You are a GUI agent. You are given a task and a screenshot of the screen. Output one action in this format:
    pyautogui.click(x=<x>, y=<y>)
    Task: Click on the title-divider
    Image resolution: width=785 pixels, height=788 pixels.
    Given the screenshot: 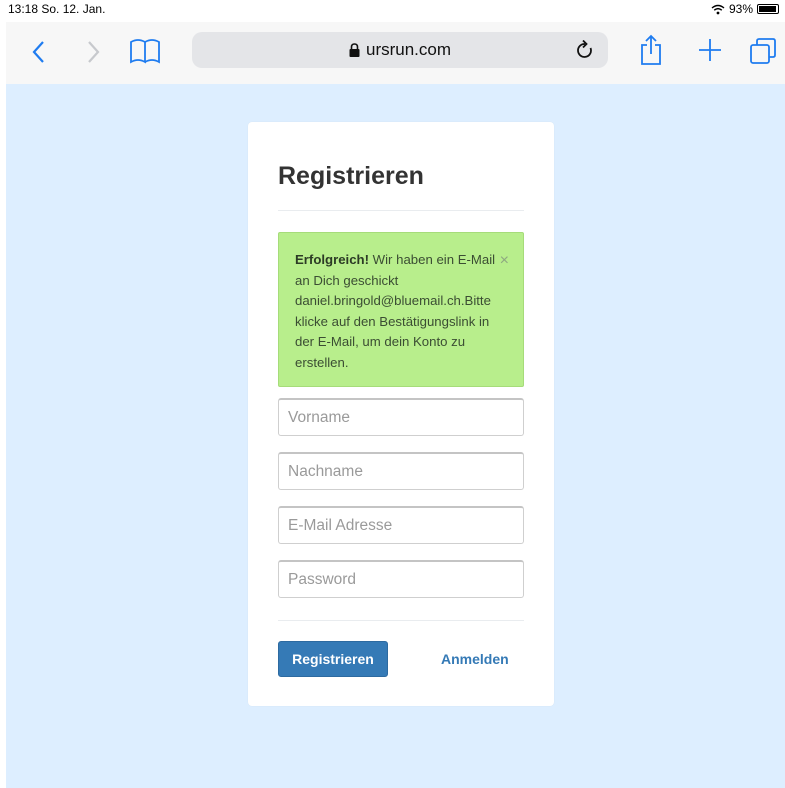 What is the action you would take?
    pyautogui.click(x=401, y=210)
    